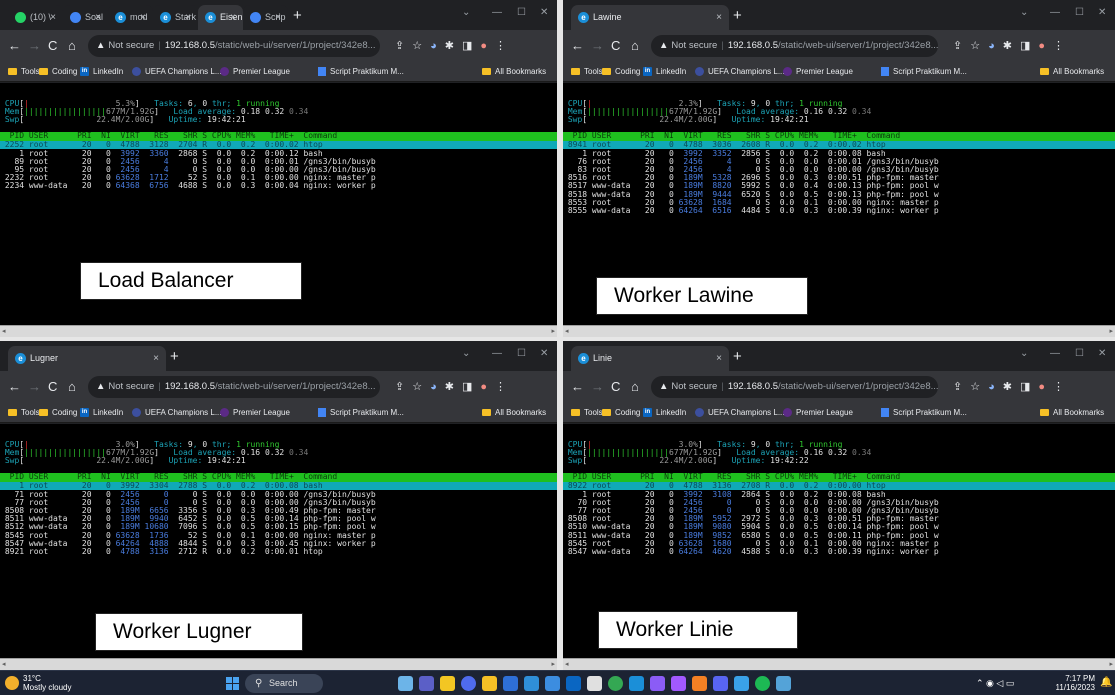 The width and height of the screenshot is (1115, 695). I want to click on vpn-icon, so click(552, 683).